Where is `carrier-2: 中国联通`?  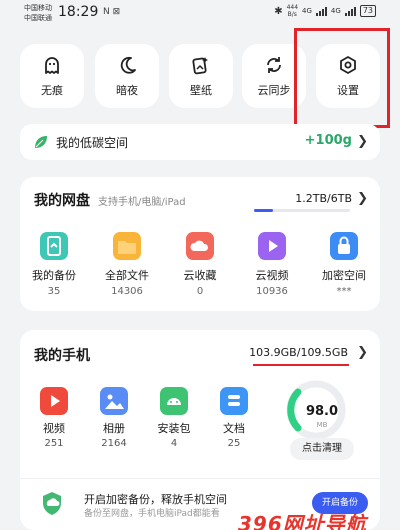
carrier-2: 中国联通 is located at coordinates (38, 18).